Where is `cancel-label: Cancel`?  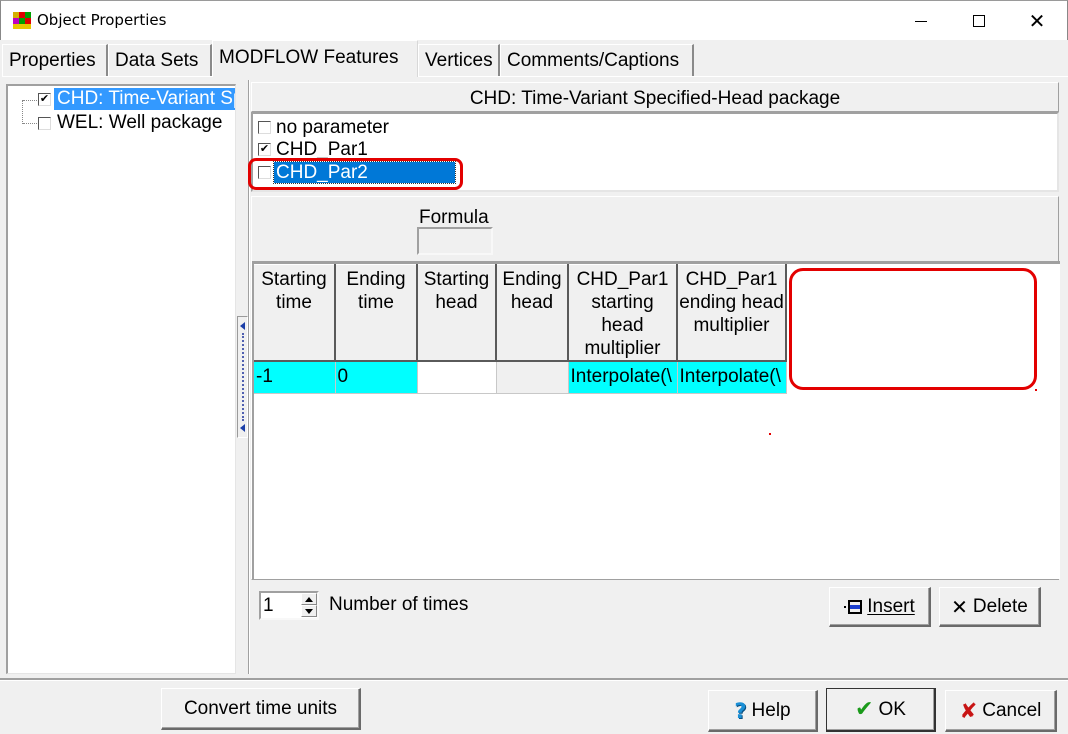
cancel-label: Cancel is located at coordinates (1012, 710).